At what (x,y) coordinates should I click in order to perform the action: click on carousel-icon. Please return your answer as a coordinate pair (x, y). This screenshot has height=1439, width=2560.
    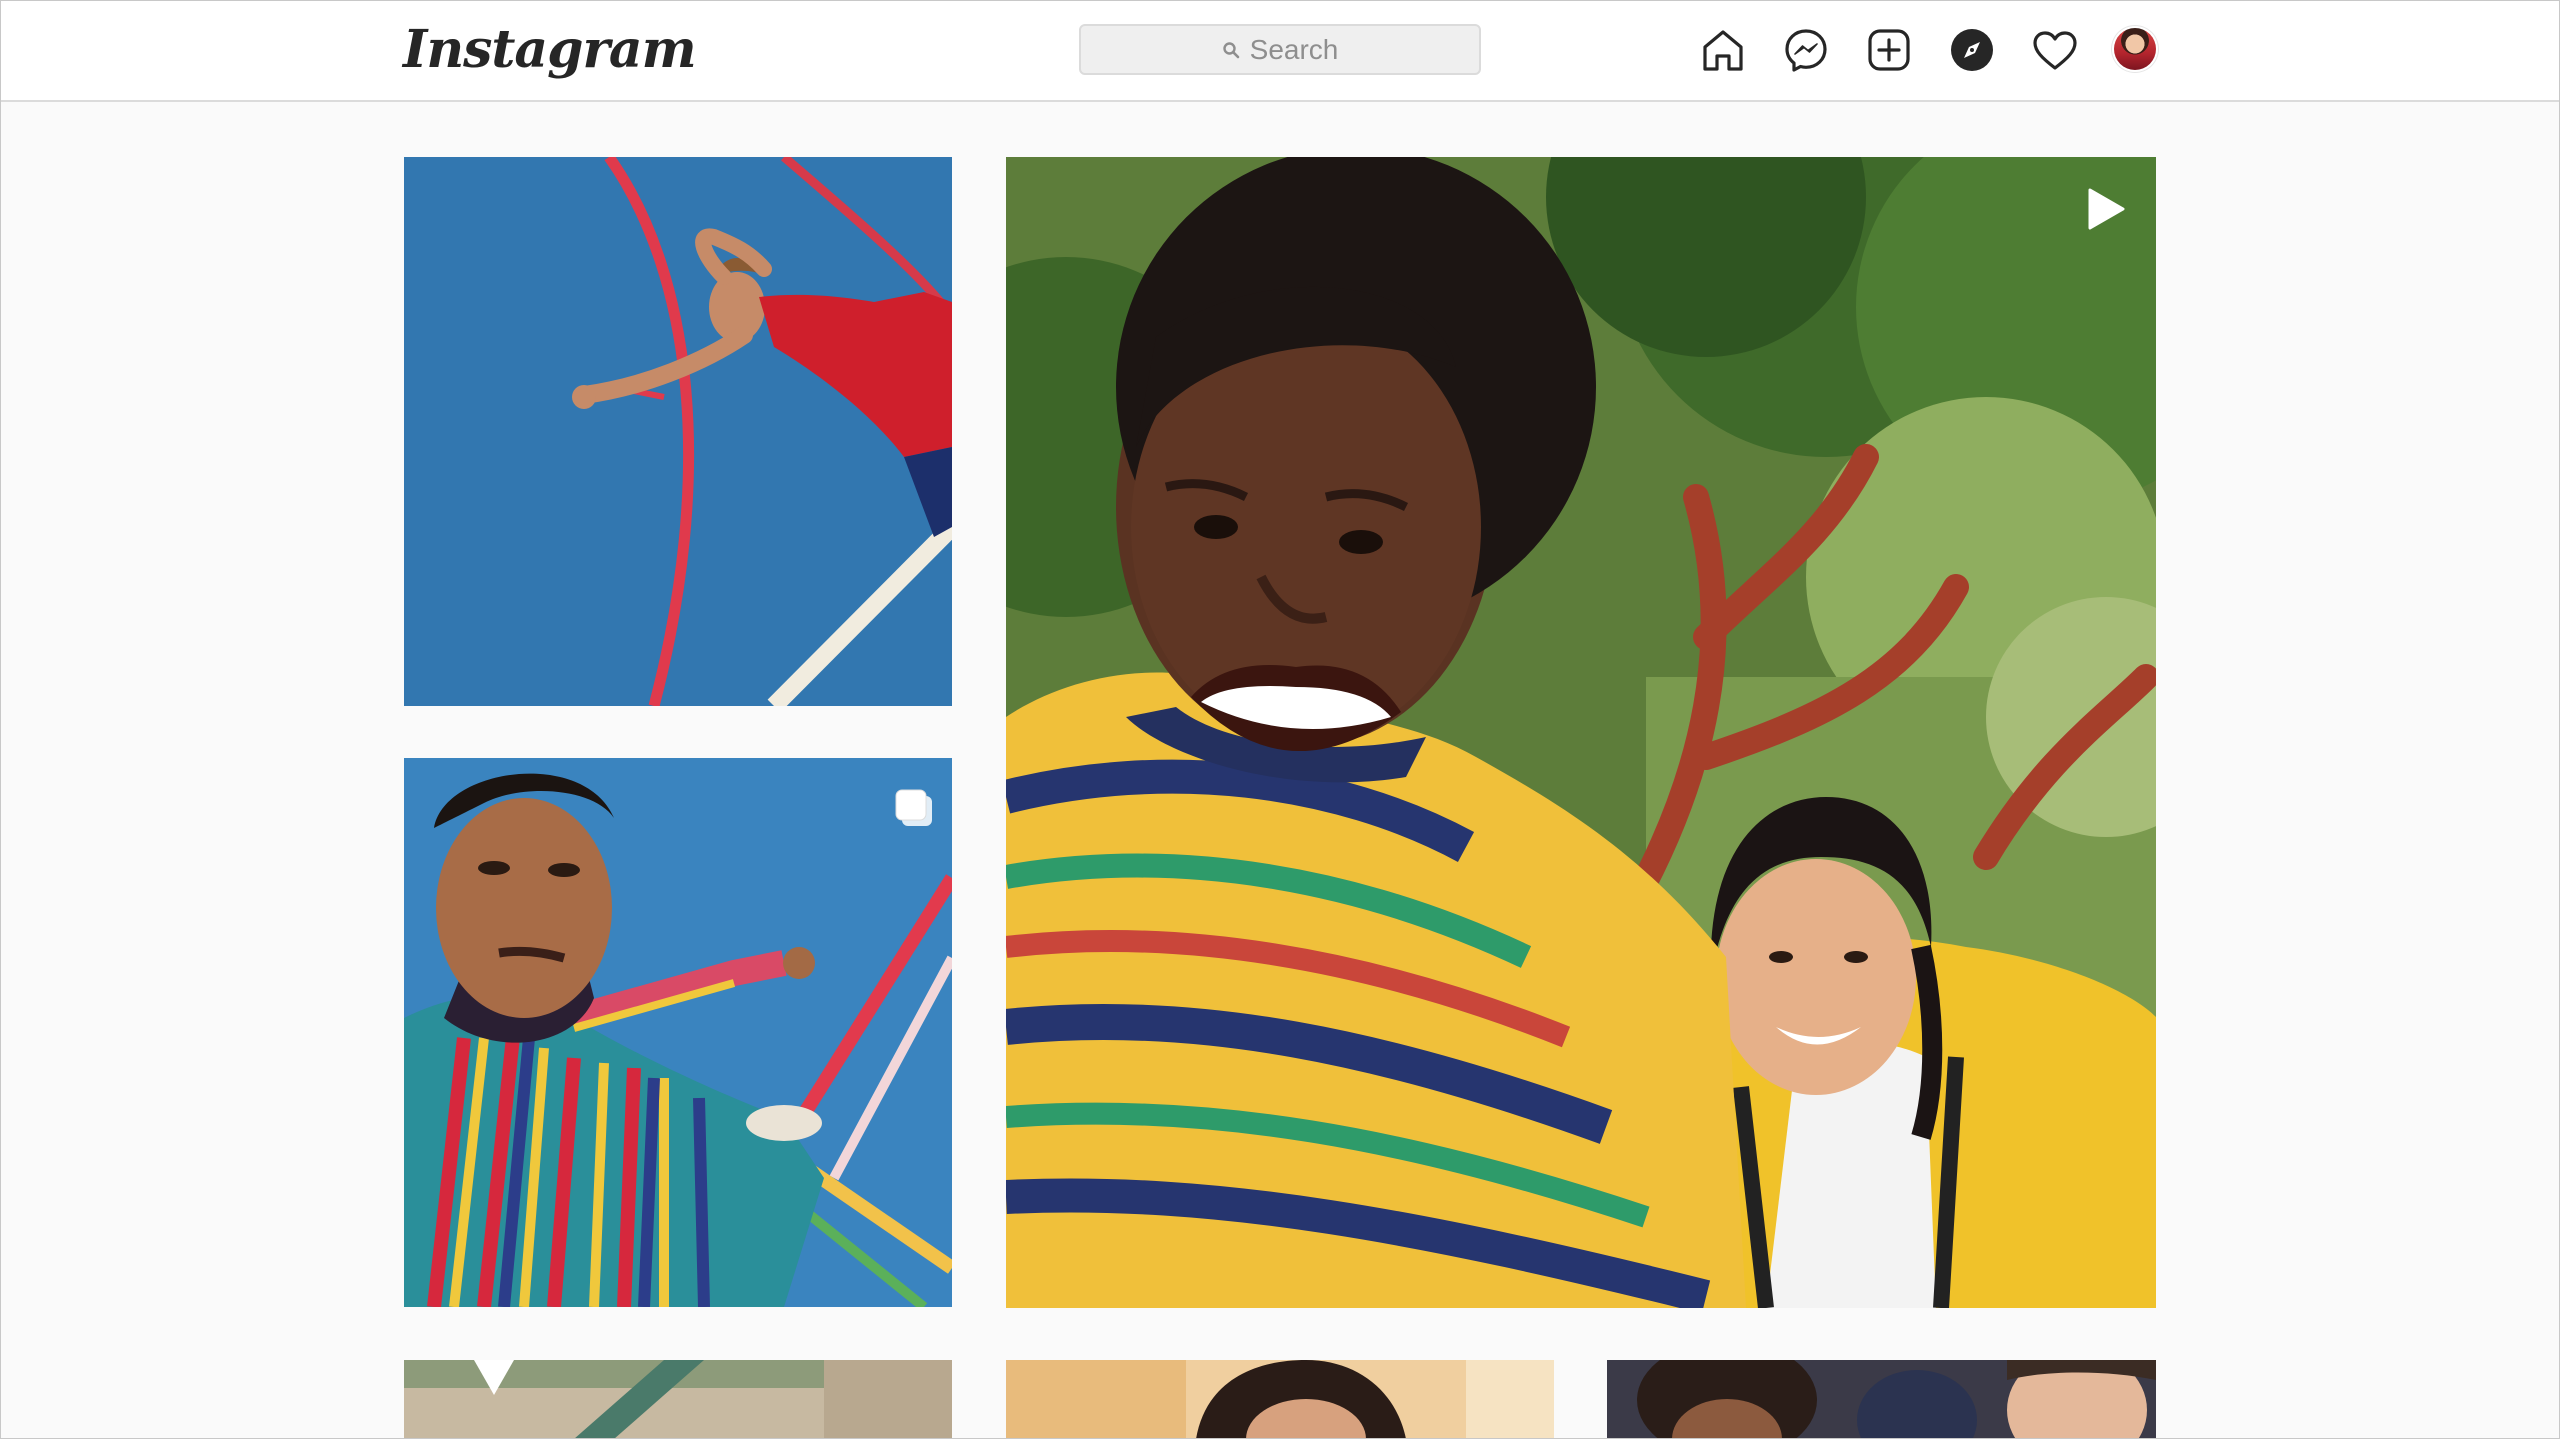
    Looking at the image, I should click on (913, 807).